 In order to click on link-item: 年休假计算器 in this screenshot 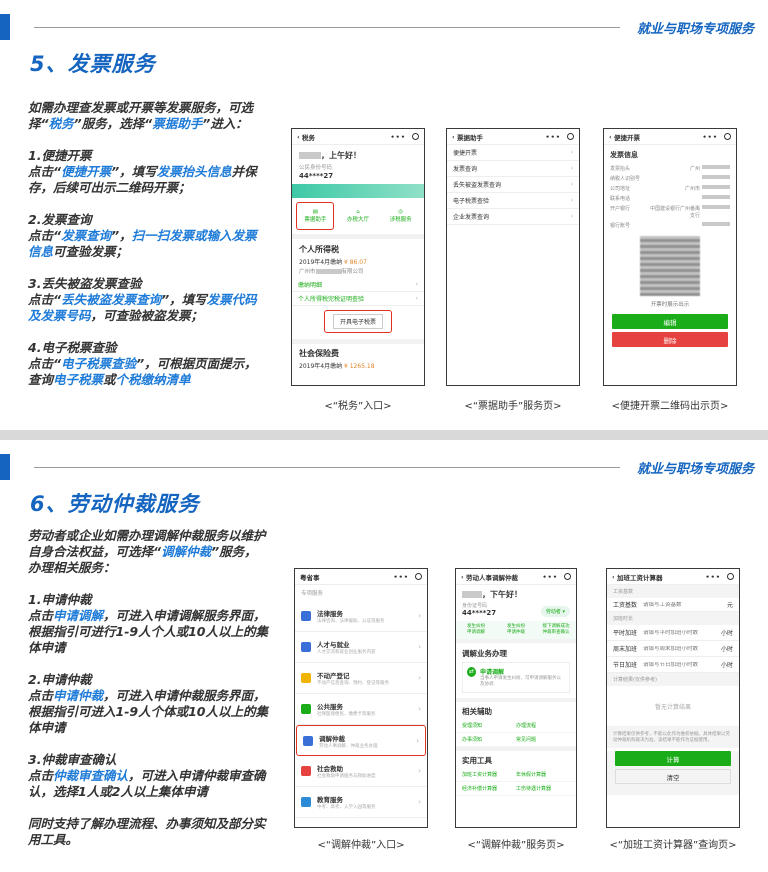, I will do `click(543, 774)`.